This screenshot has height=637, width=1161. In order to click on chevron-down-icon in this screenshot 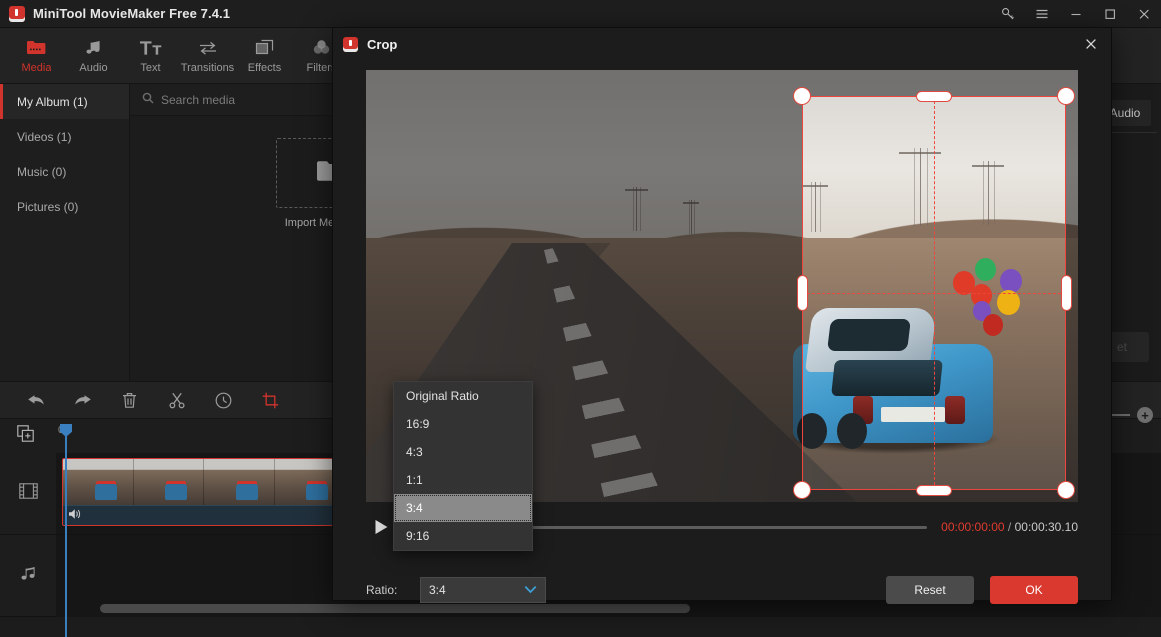, I will do `click(530, 590)`.